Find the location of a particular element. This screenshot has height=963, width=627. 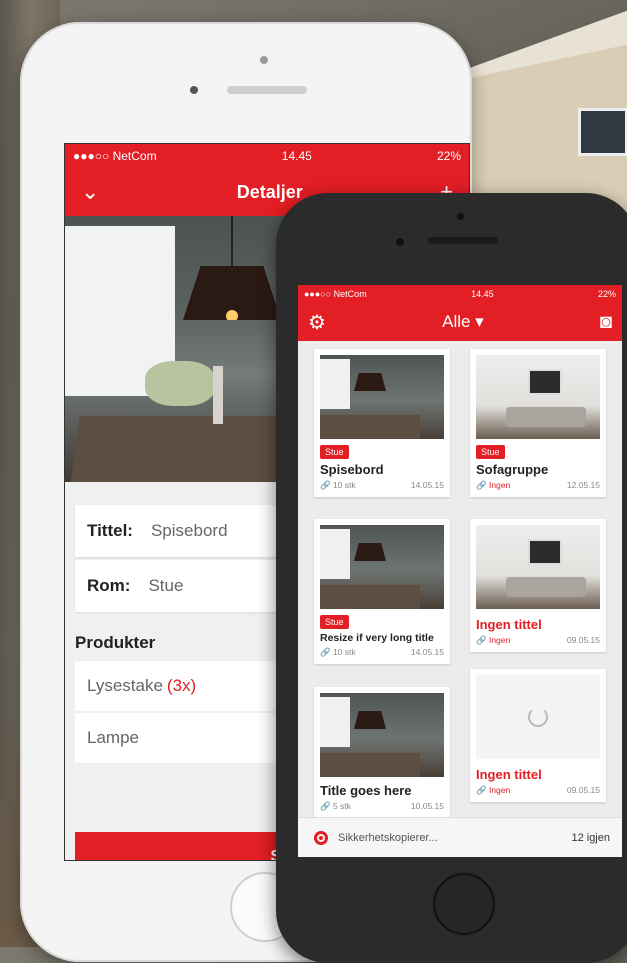

title-label: Tittel: is located at coordinates (110, 530).